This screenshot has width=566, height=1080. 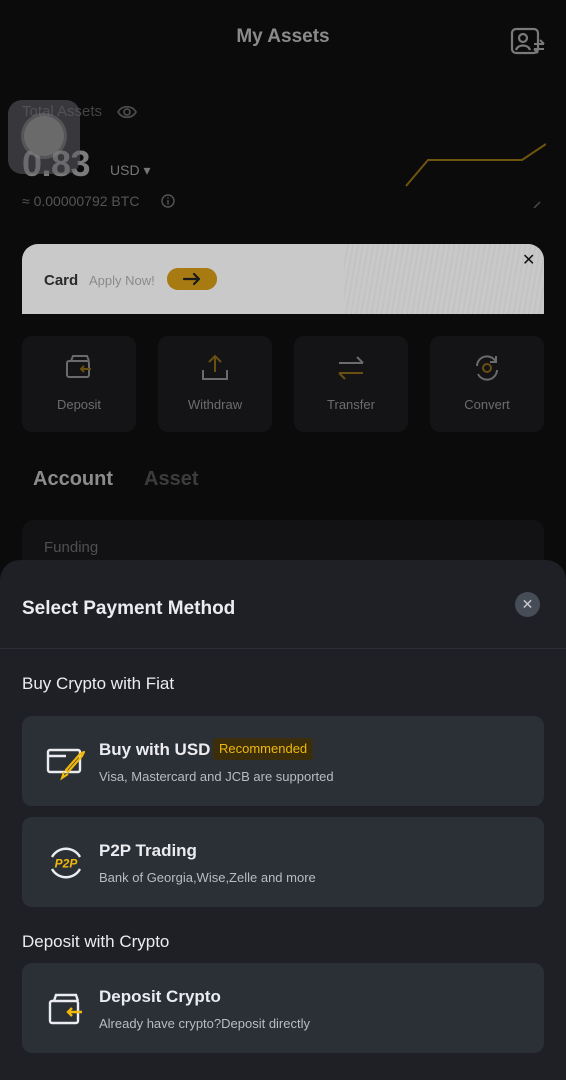 What do you see at coordinates (168, 201) in the screenshot?
I see `info-icon` at bounding box center [168, 201].